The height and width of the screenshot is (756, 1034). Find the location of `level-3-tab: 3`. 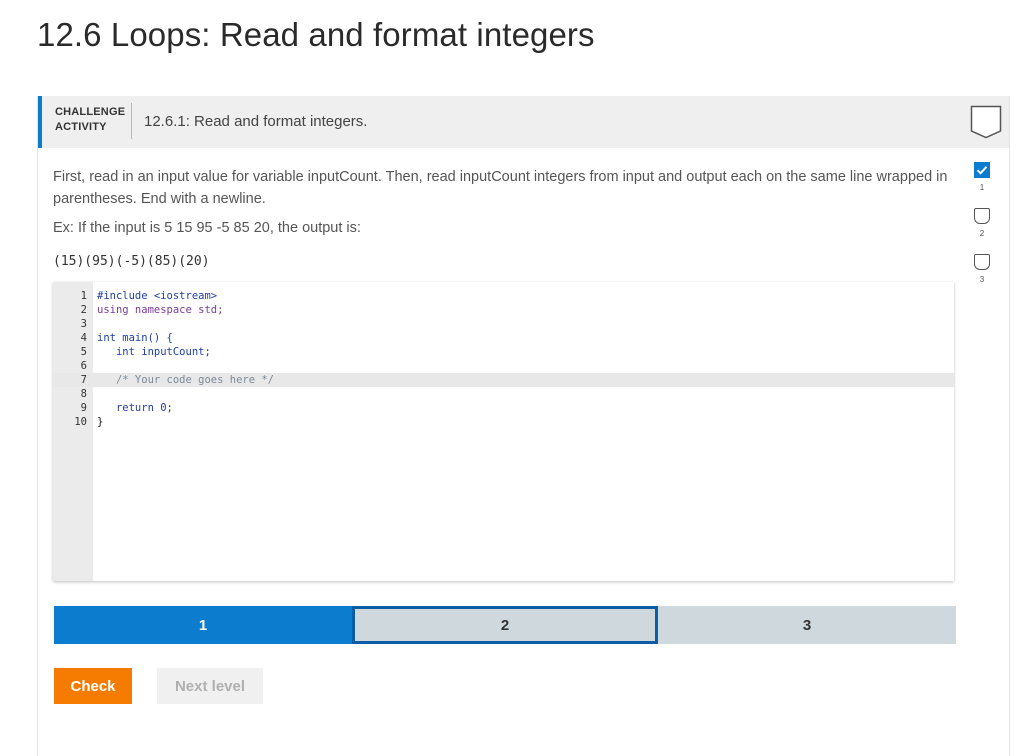

level-3-tab: 3 is located at coordinates (807, 625).